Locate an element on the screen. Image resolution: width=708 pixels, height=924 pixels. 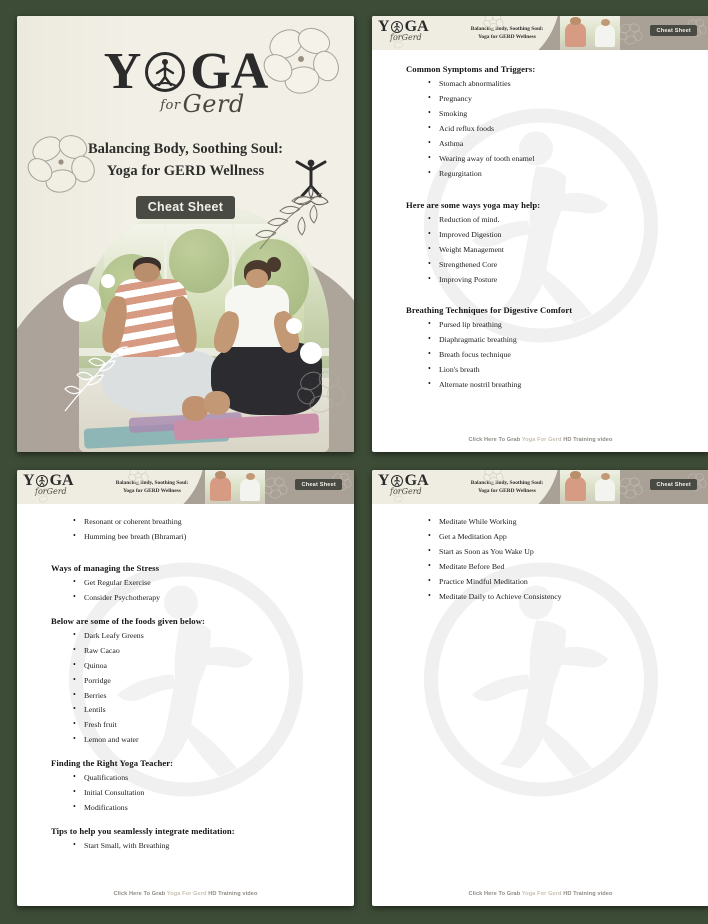
list-item: Breath focus technique is located at coordinates (558, 354).